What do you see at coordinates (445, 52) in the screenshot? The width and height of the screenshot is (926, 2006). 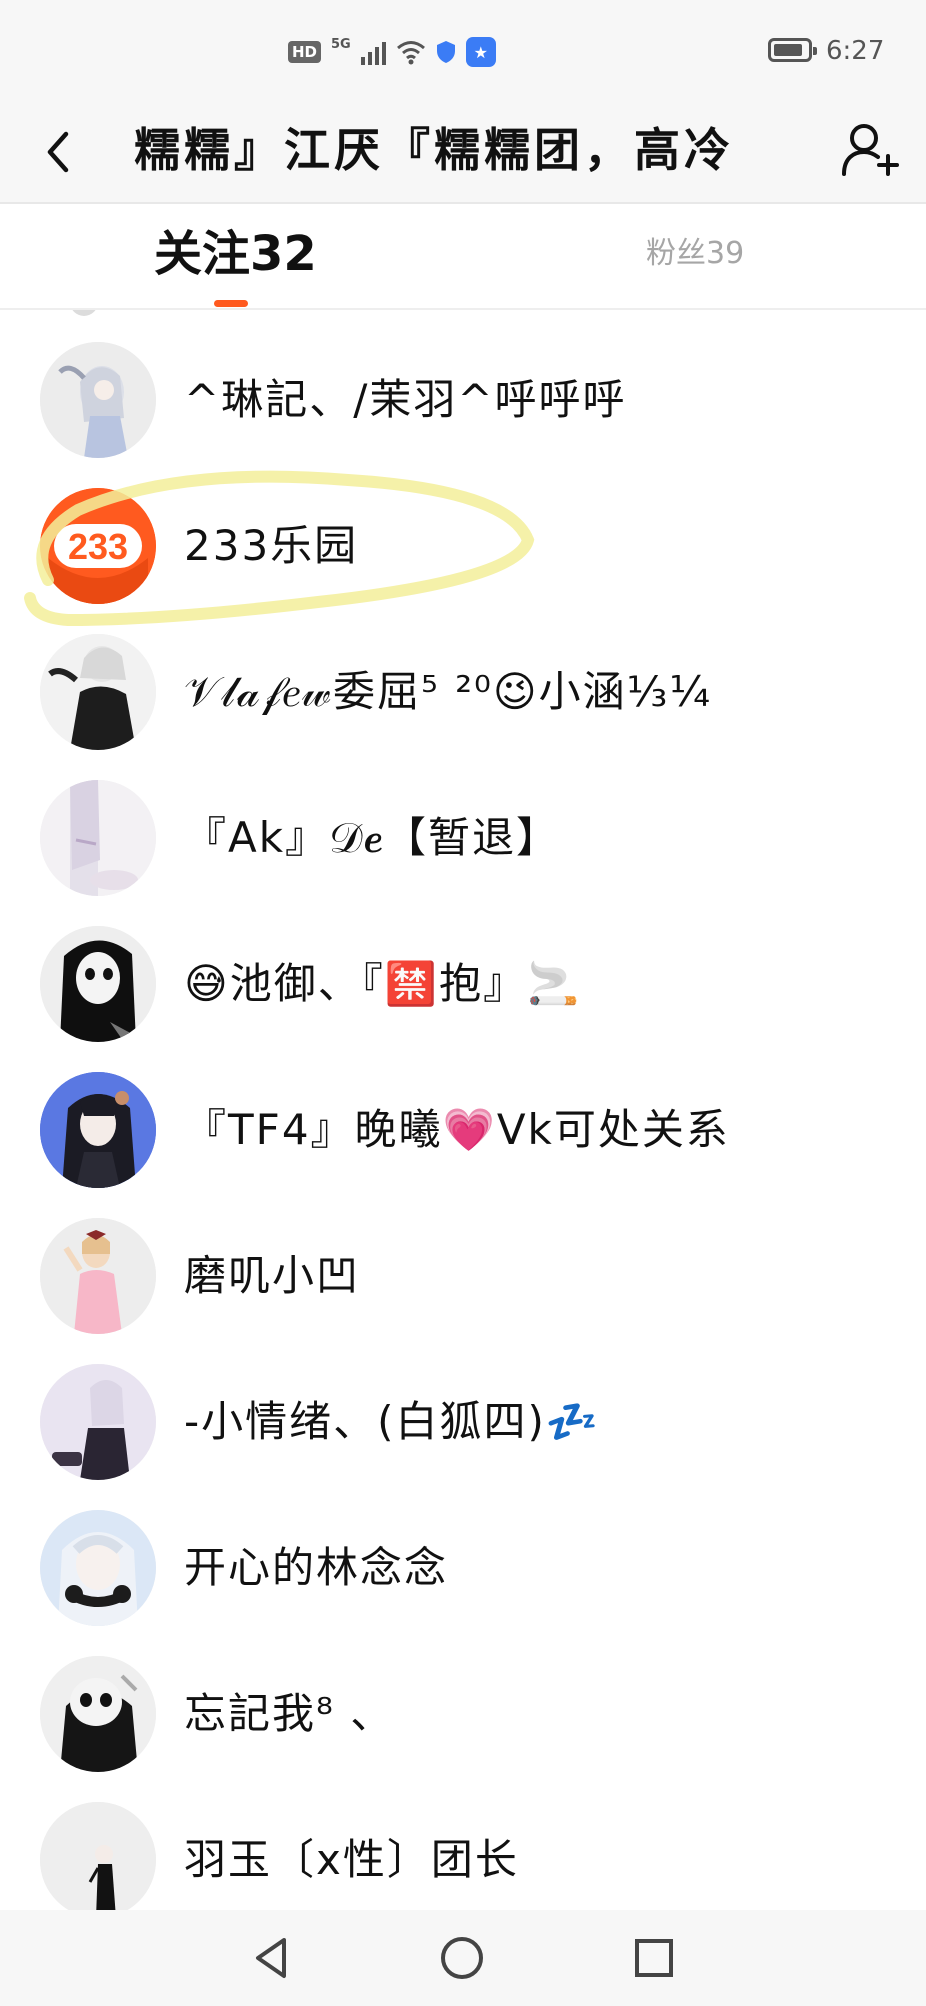 I see `shield-icon` at bounding box center [445, 52].